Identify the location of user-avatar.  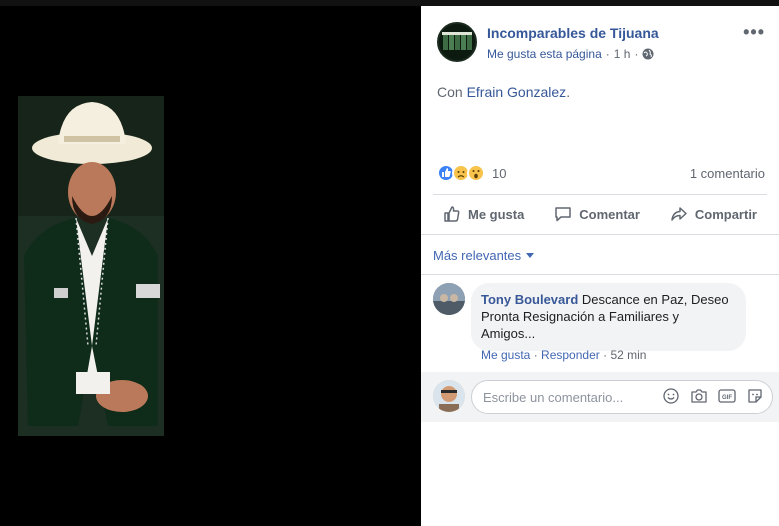
(449, 396).